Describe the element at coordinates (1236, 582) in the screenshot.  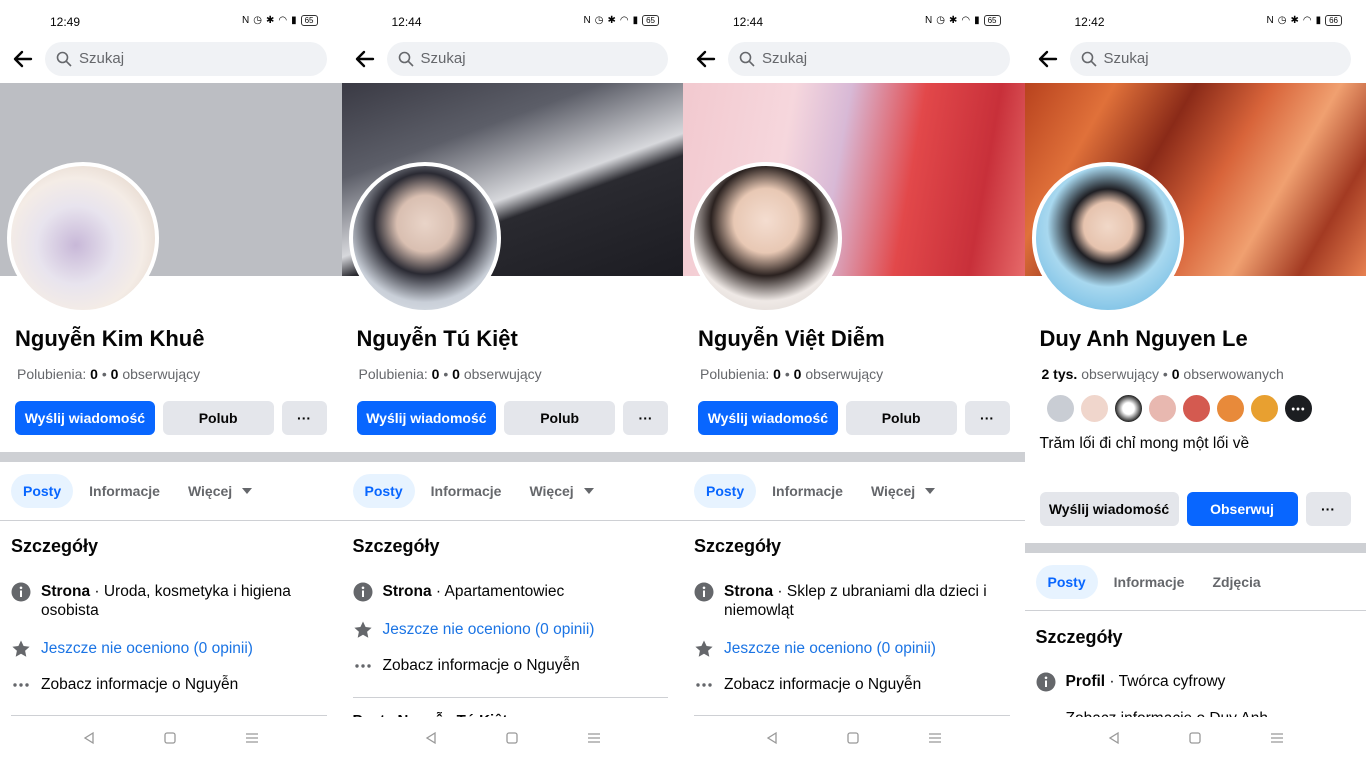
I see `tab-photos: Zdjęcia` at that location.